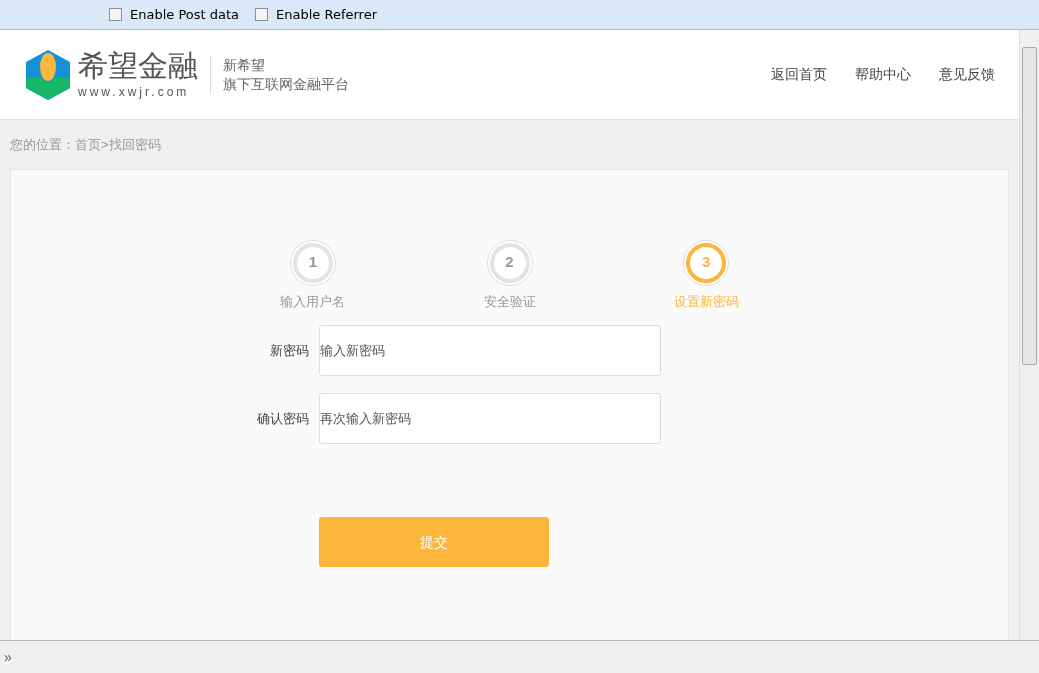  Describe the element at coordinates (489, 350) in the screenshot. I see `input-field: 输入新密码` at that location.